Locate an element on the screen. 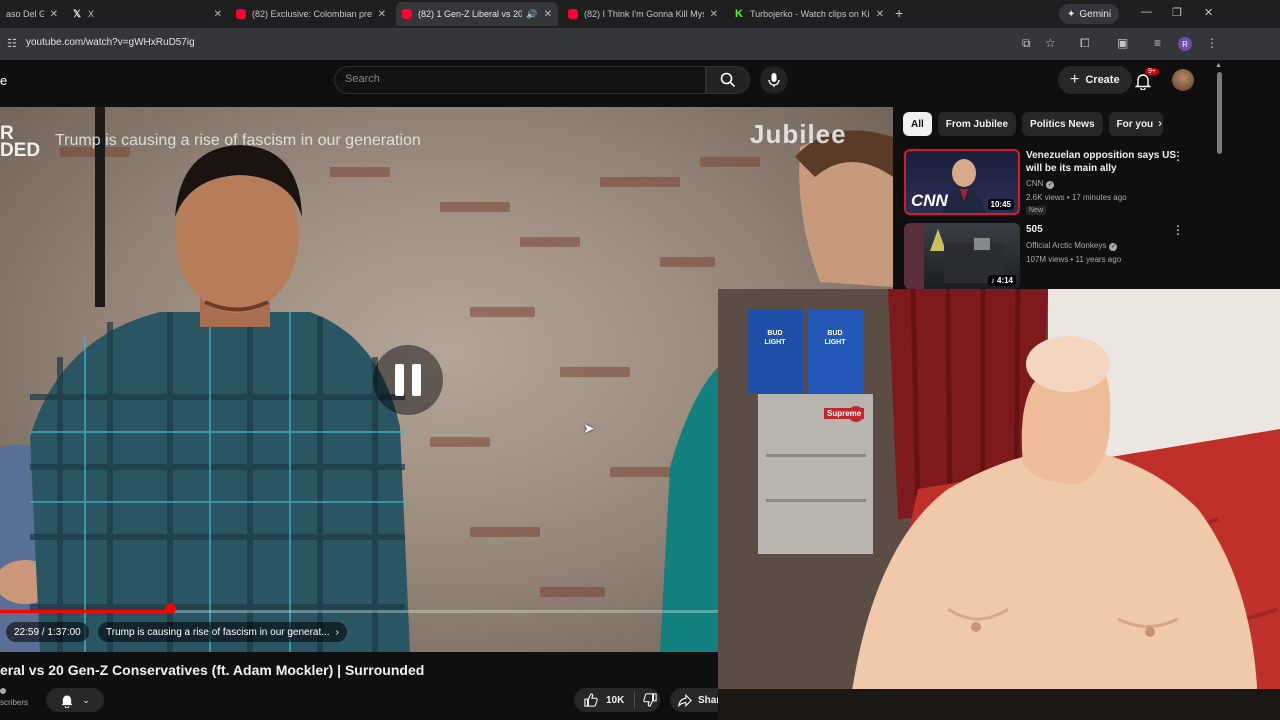 The width and height of the screenshot is (1280, 720). tab-title: Turbojerko - Watch clips on Ki is located at coordinates (810, 14).